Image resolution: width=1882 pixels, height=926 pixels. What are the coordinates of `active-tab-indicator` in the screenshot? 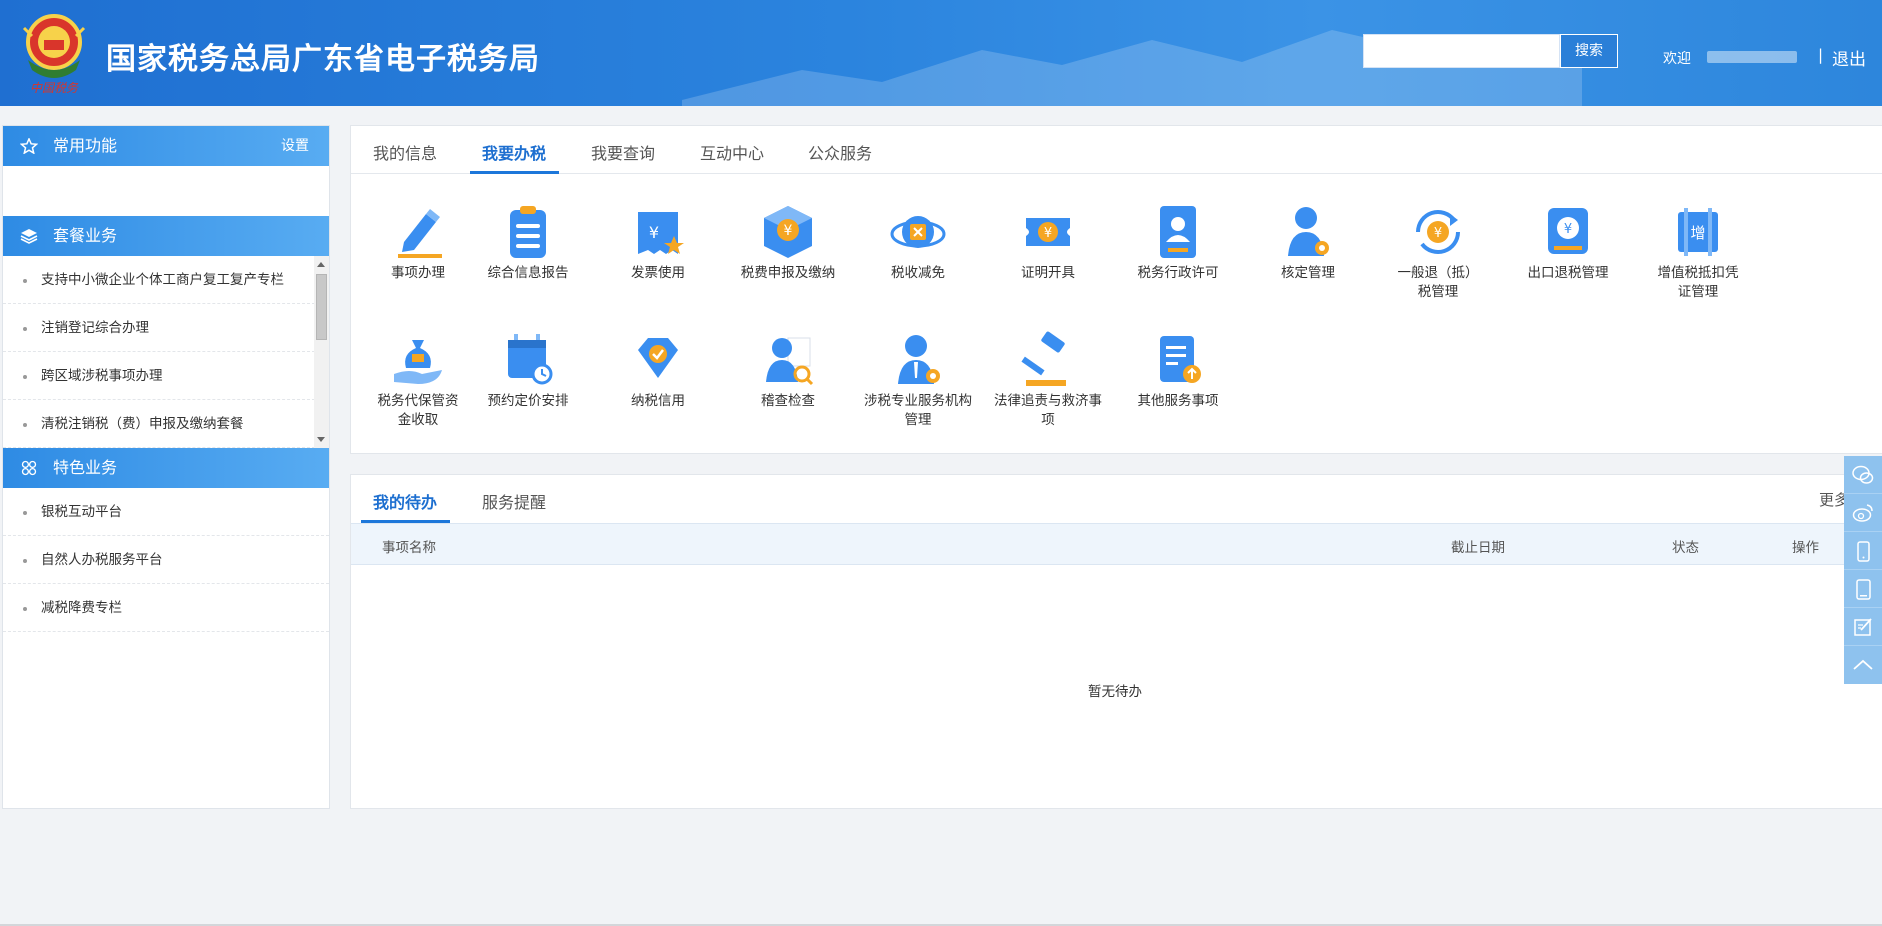 It's located at (514, 172).